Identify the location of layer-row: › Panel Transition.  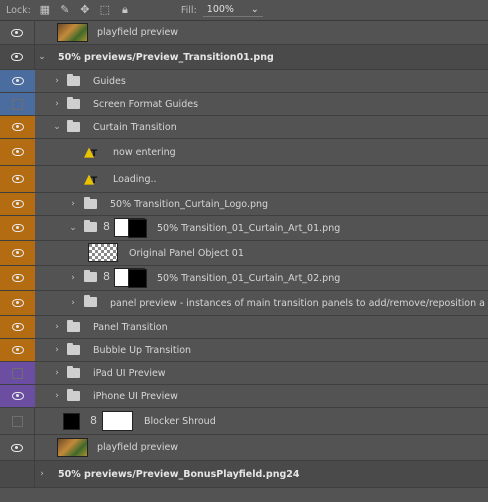
(244, 327).